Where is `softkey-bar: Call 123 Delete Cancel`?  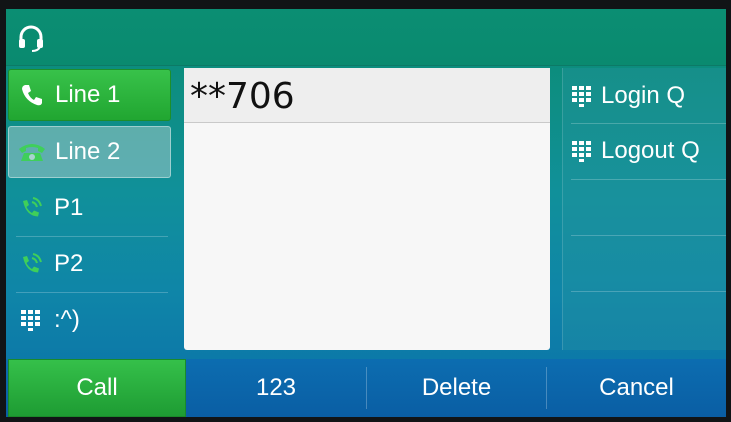
softkey-bar: Call 123 Delete Cancel is located at coordinates (366, 388).